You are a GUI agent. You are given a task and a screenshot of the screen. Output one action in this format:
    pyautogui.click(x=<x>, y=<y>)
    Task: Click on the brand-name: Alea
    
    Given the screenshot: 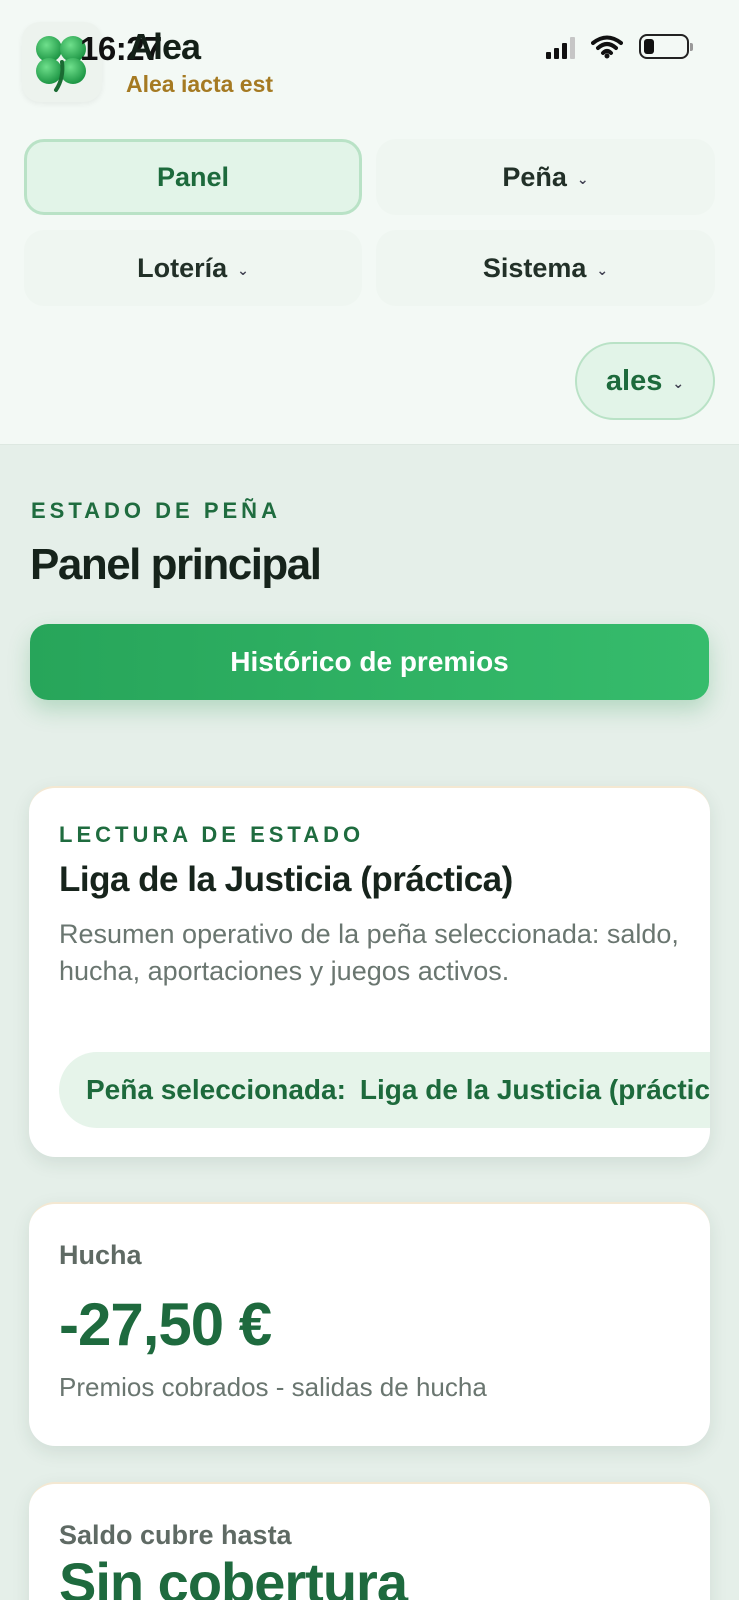 What is the action you would take?
    pyautogui.click(x=164, y=46)
    